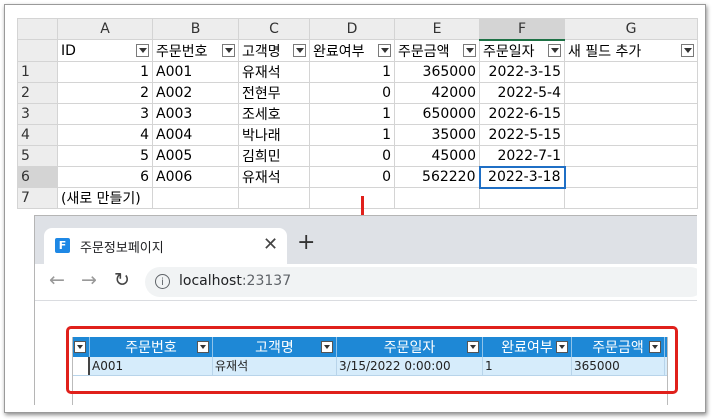 This screenshot has height=419, width=712. What do you see at coordinates (339, 51) in the screenshot?
I see `field-header-label: 완료여부` at bounding box center [339, 51].